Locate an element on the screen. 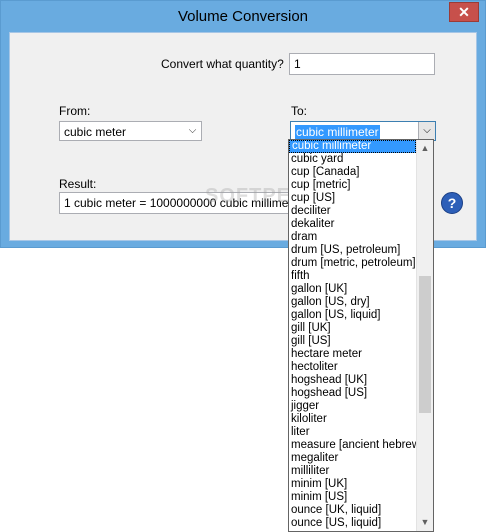 The width and height of the screenshot is (486, 532). dropdown-item: cup [Canada] is located at coordinates (352, 172).